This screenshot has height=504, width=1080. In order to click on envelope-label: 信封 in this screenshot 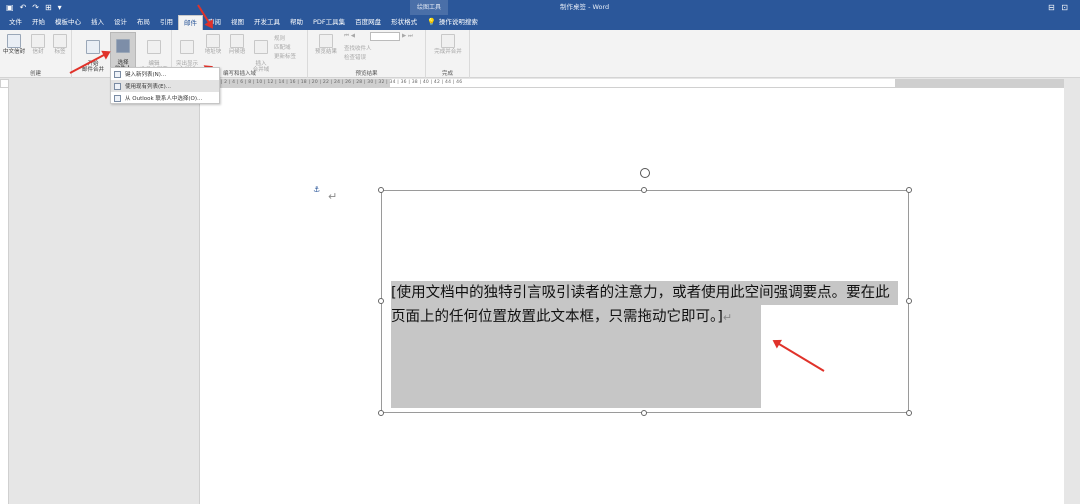, I will do `click(38, 52)`.